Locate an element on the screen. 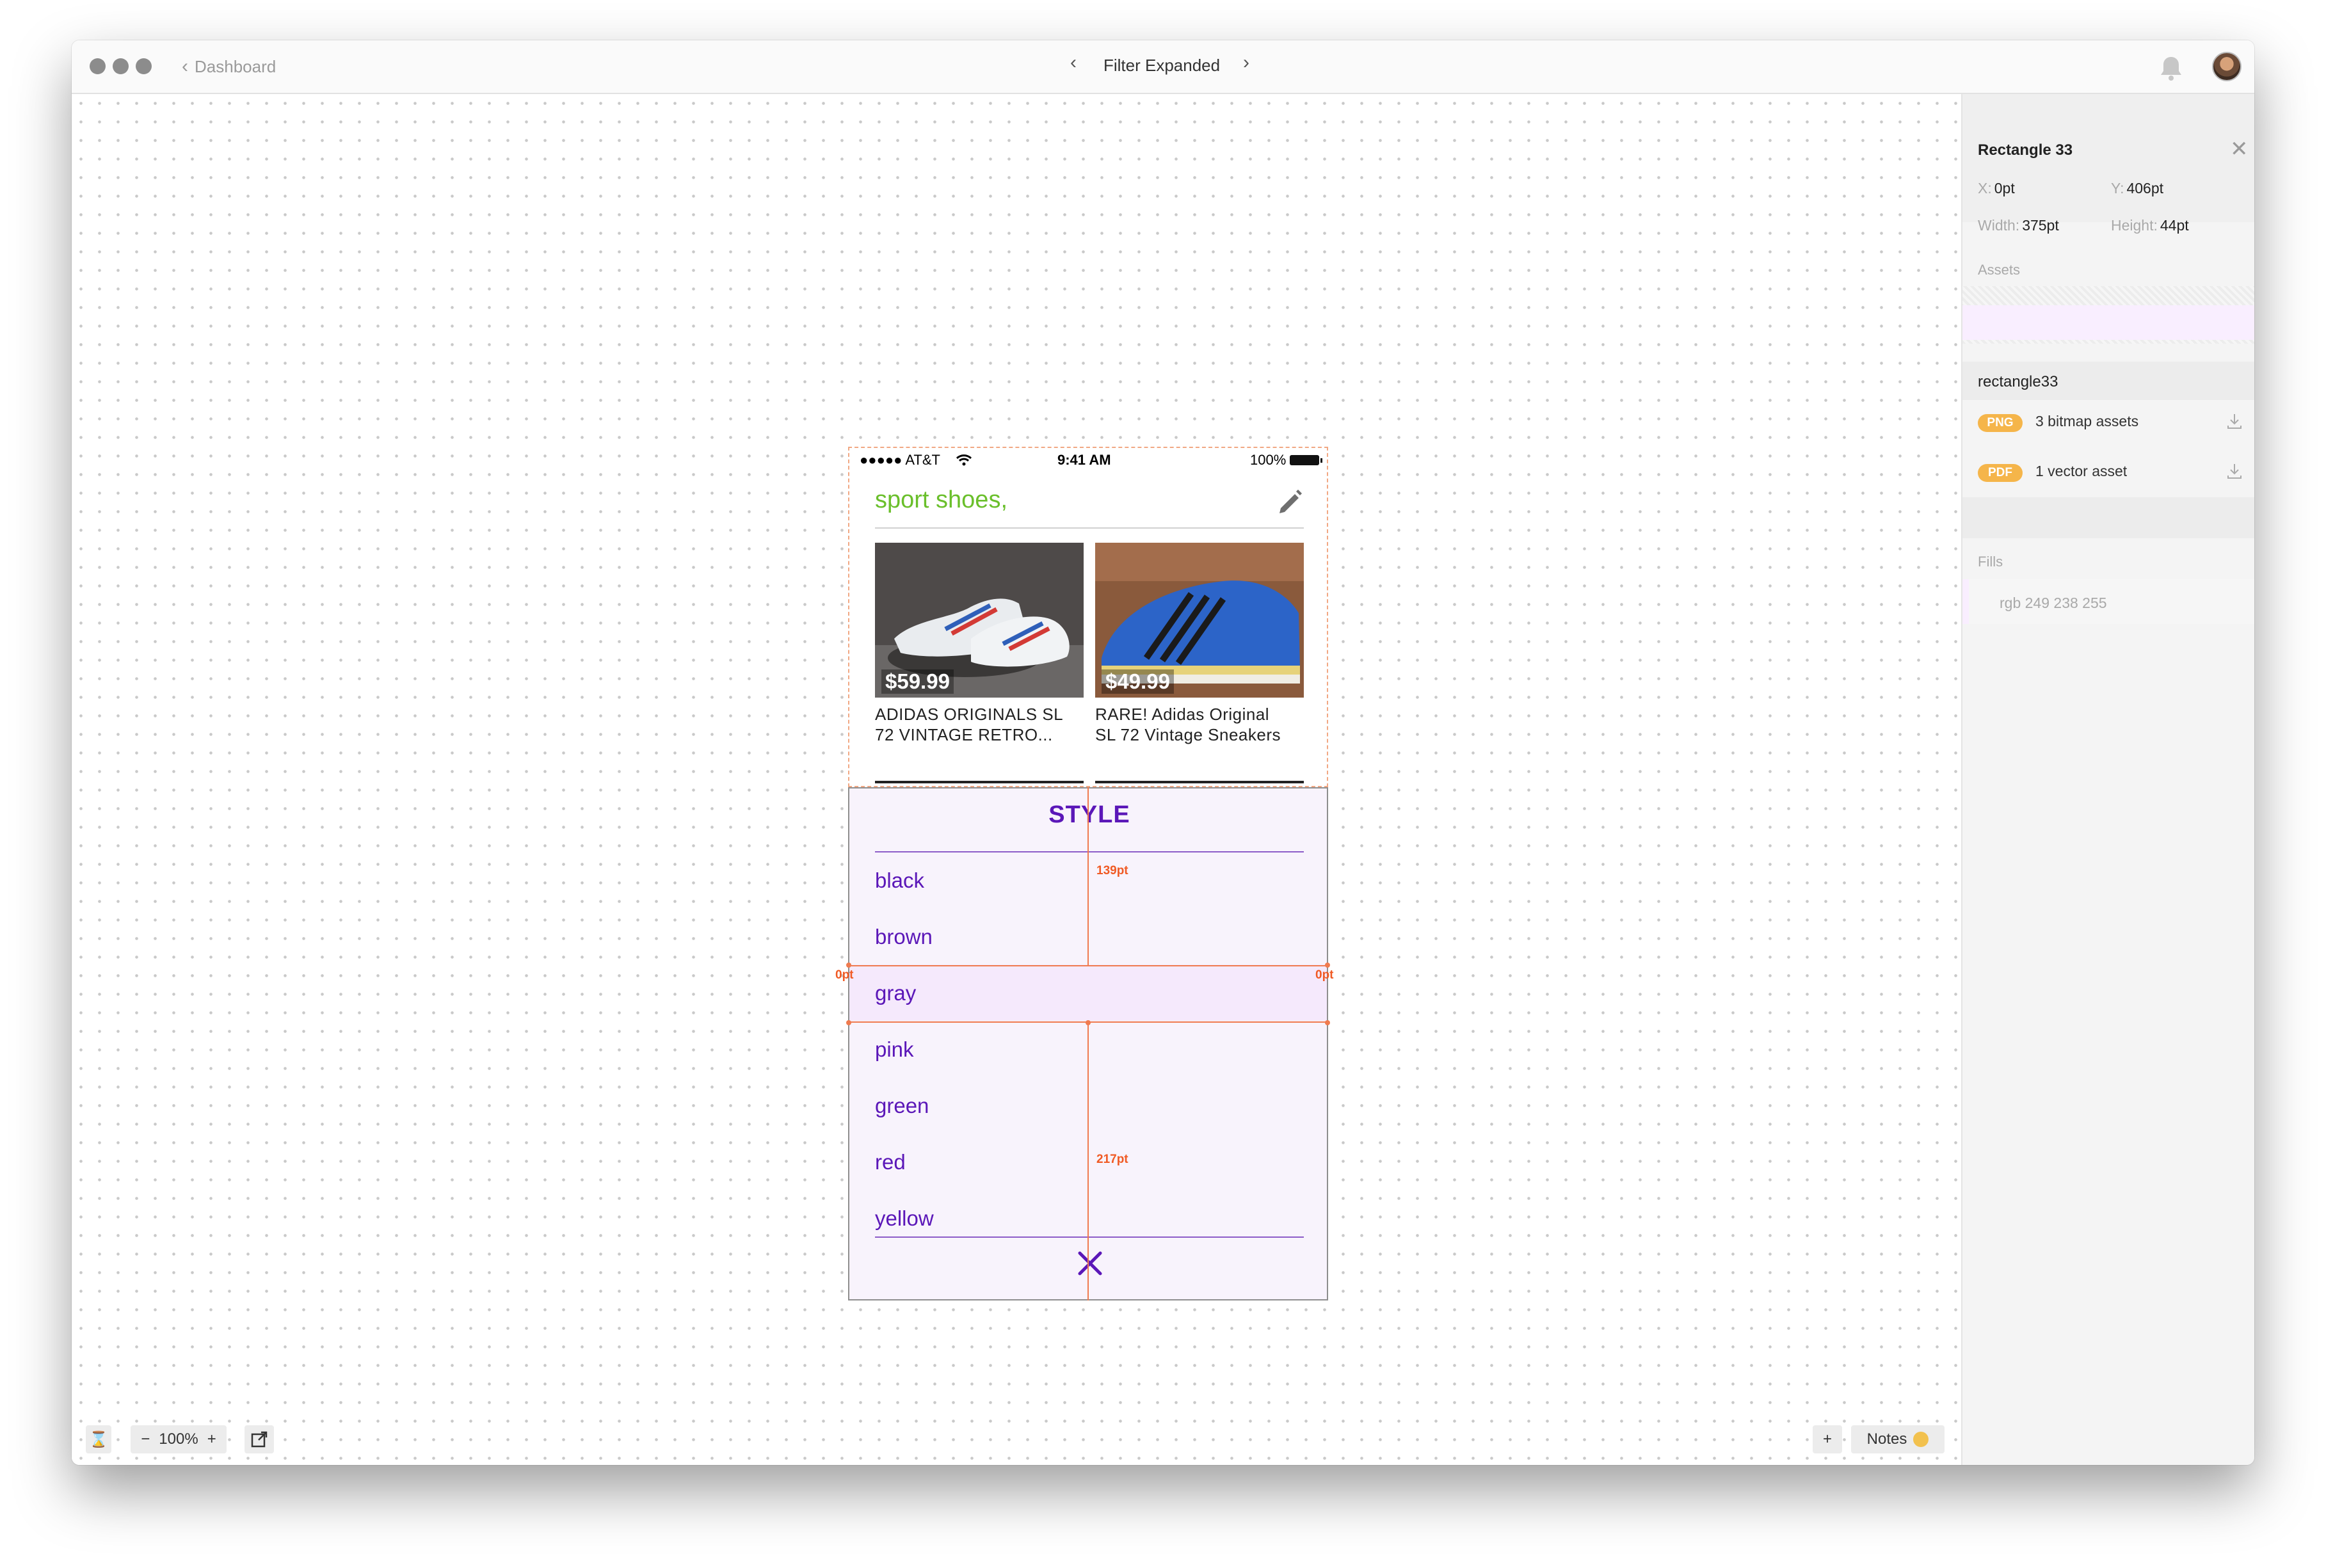  close-inspector-icon: ✕ is located at coordinates (2239, 149).